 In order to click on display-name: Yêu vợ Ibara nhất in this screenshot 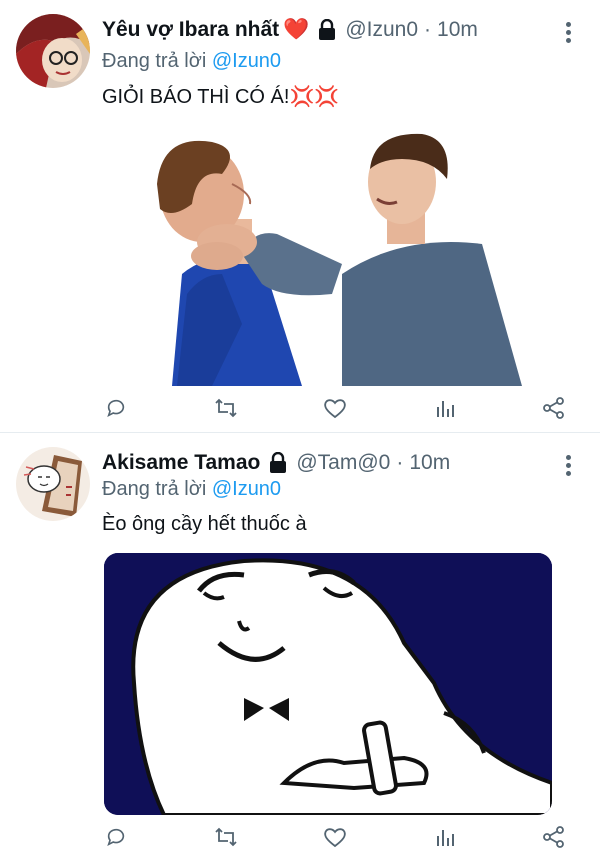, I will do `click(190, 30)`.